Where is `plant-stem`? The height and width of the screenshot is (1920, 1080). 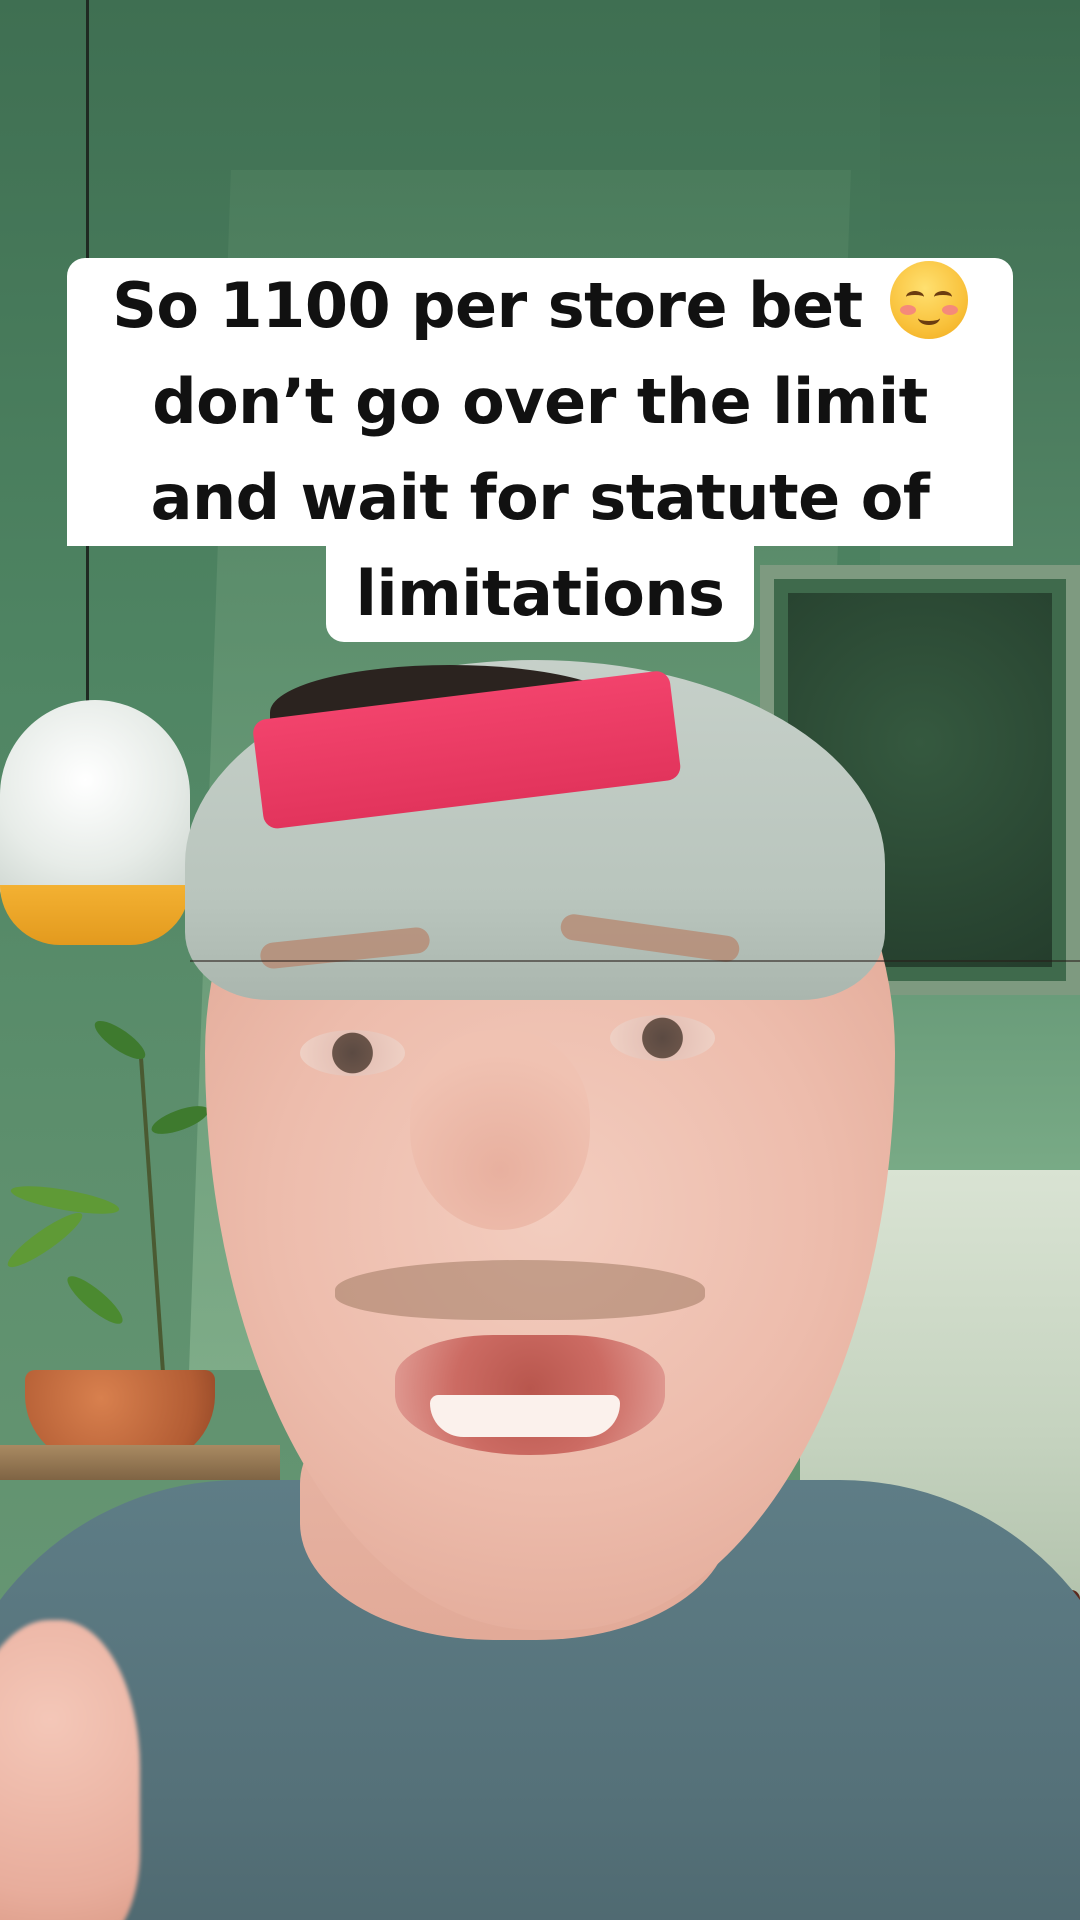 plant-stem is located at coordinates (152, 1215).